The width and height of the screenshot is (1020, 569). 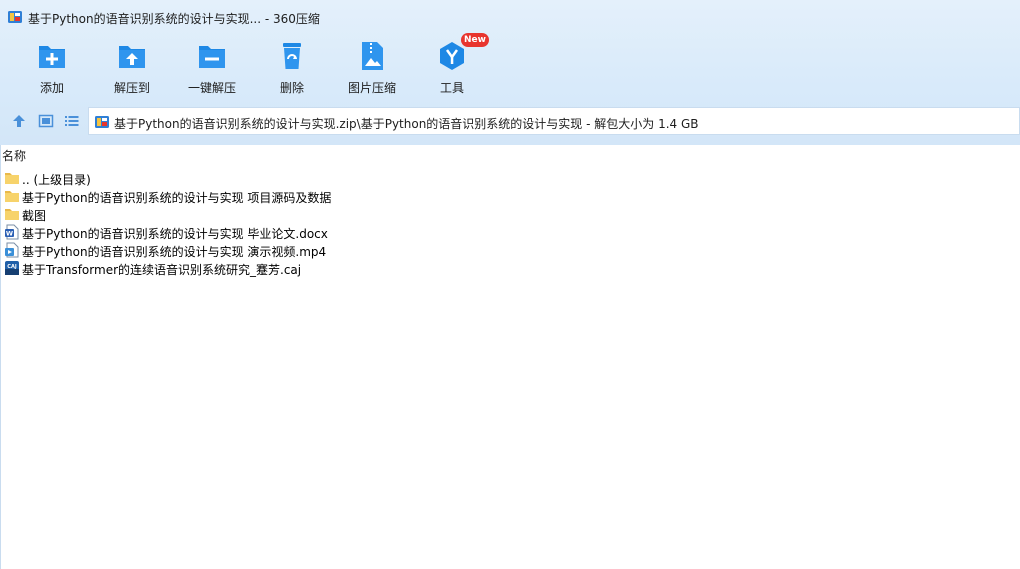 I want to click on window-title: 基于Python的语音识别系统的设计与实现... - 360压缩, so click(x=174, y=19).